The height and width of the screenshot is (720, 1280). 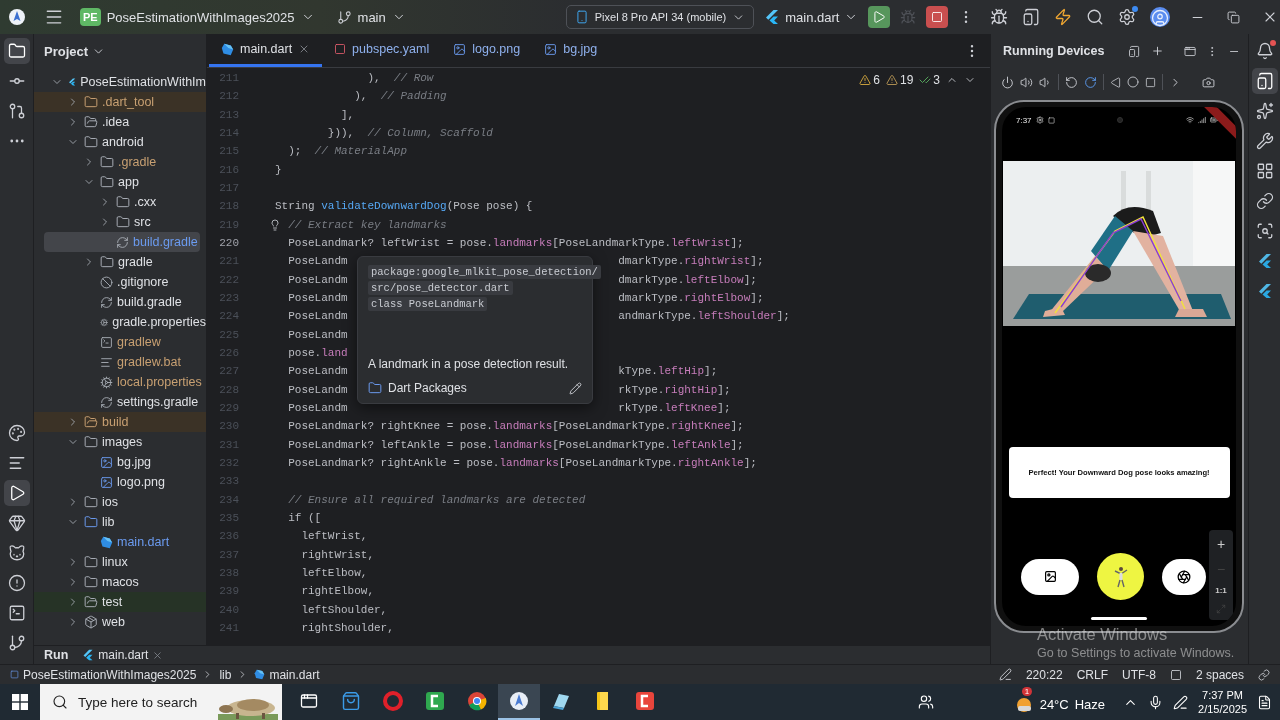 I want to click on line-ending: CRLF, so click(x=1092, y=674).